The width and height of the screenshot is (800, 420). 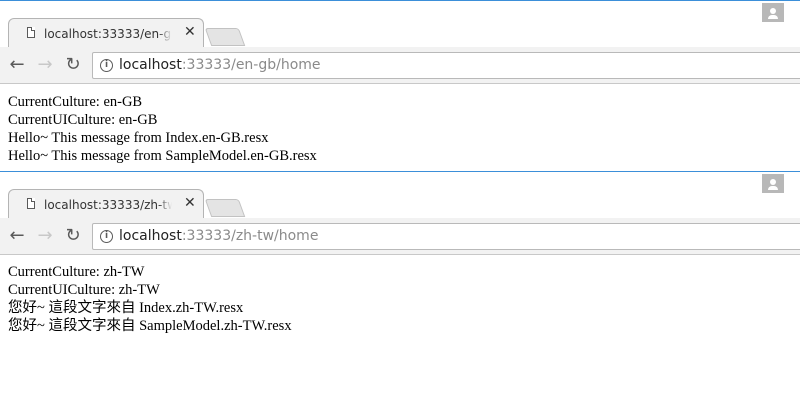 I want to click on tab-active: localhost:33333/en-gb/home ✕, so click(x=106, y=33).